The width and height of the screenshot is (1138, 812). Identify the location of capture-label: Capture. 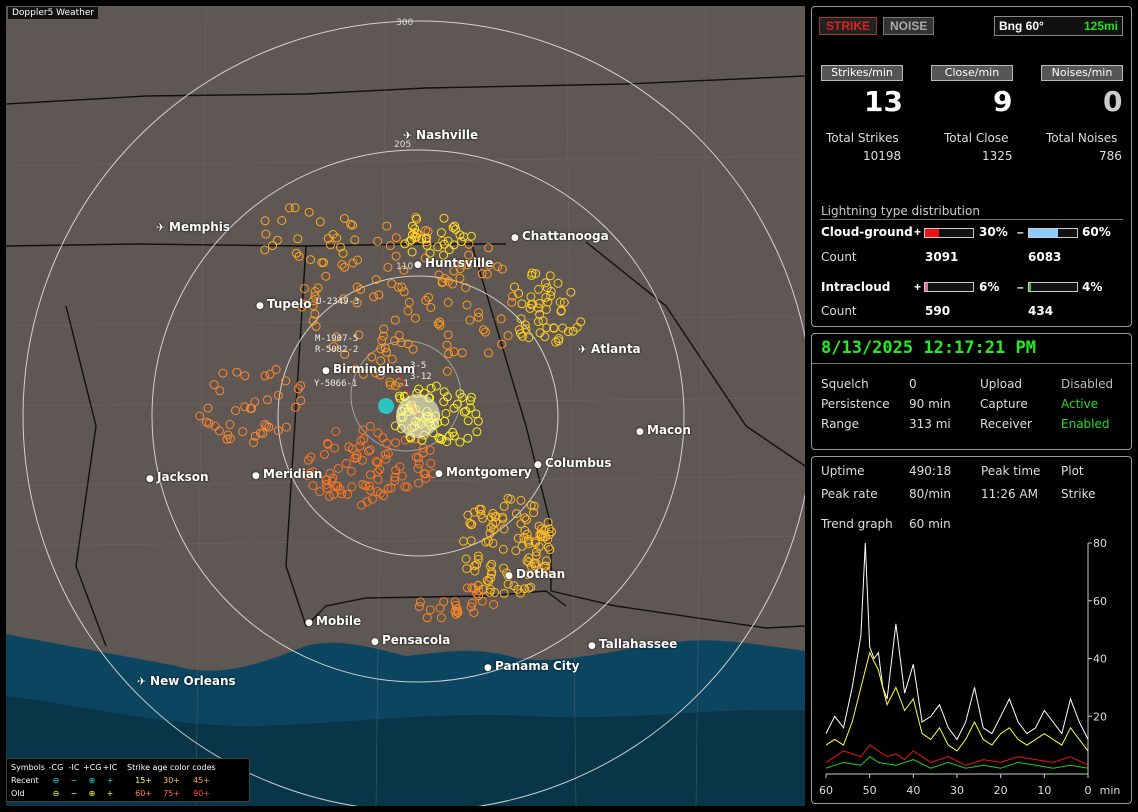
(1004, 404).